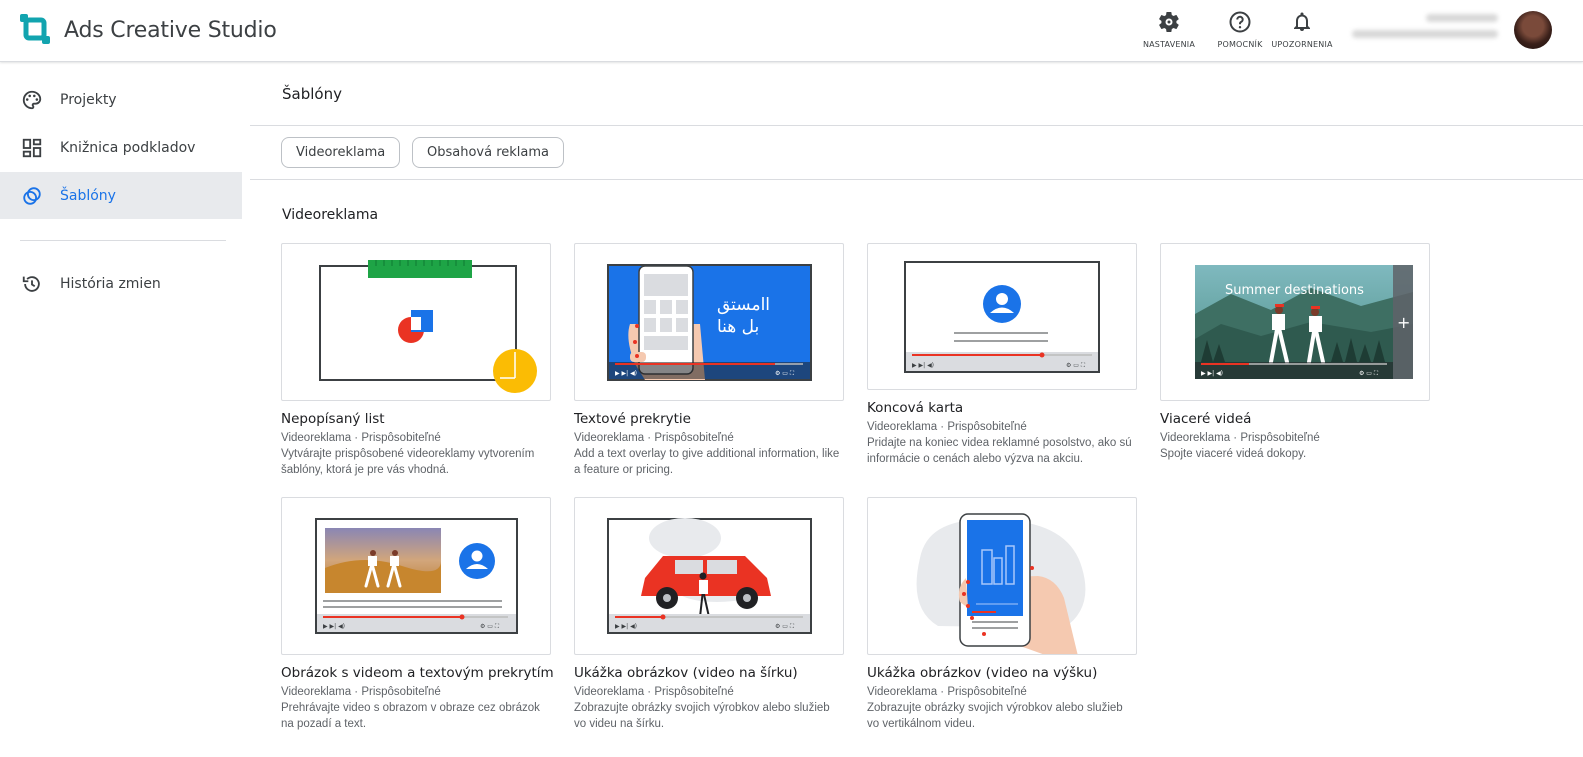  What do you see at coordinates (1206, 419) in the screenshot?
I see `card-title: Viaceré videá` at bounding box center [1206, 419].